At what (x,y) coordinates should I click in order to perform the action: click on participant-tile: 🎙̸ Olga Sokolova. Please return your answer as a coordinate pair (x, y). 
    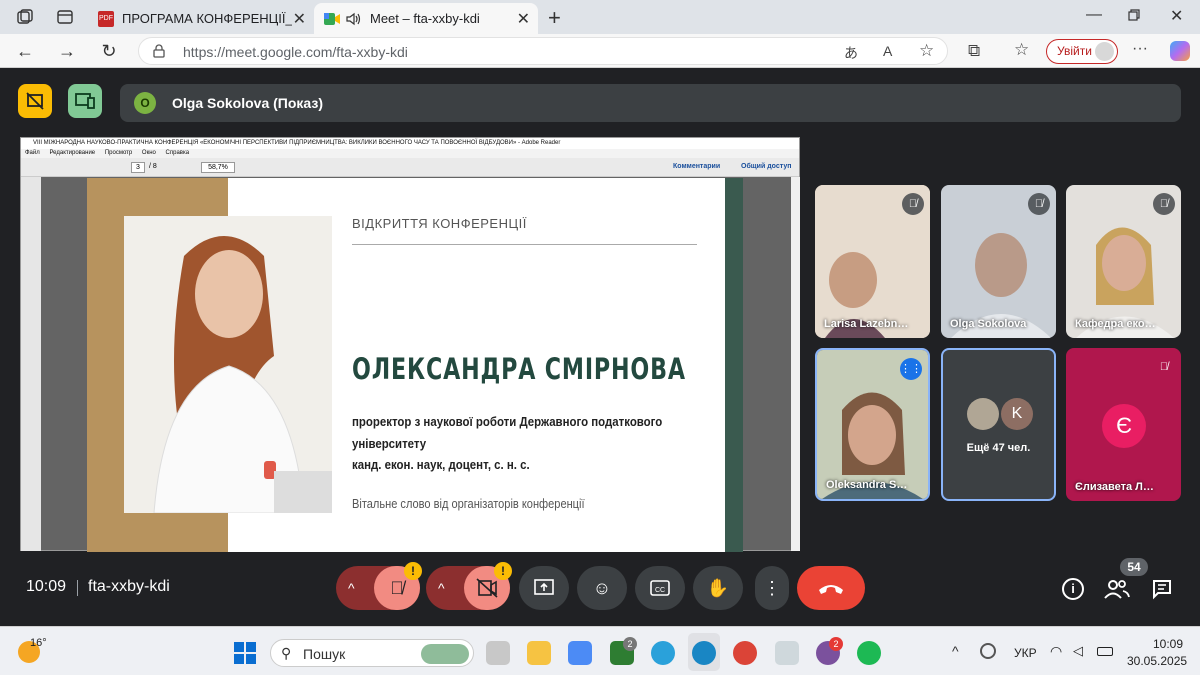
    Looking at the image, I should click on (998, 261).